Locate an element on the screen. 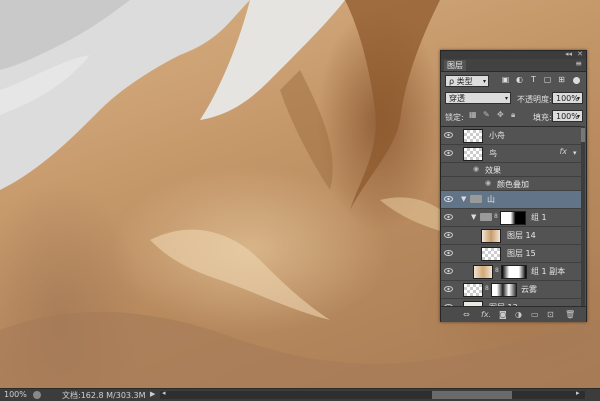 This screenshot has height=401, width=600. delete-layer-icon: 🗑︎ is located at coordinates (570, 314).